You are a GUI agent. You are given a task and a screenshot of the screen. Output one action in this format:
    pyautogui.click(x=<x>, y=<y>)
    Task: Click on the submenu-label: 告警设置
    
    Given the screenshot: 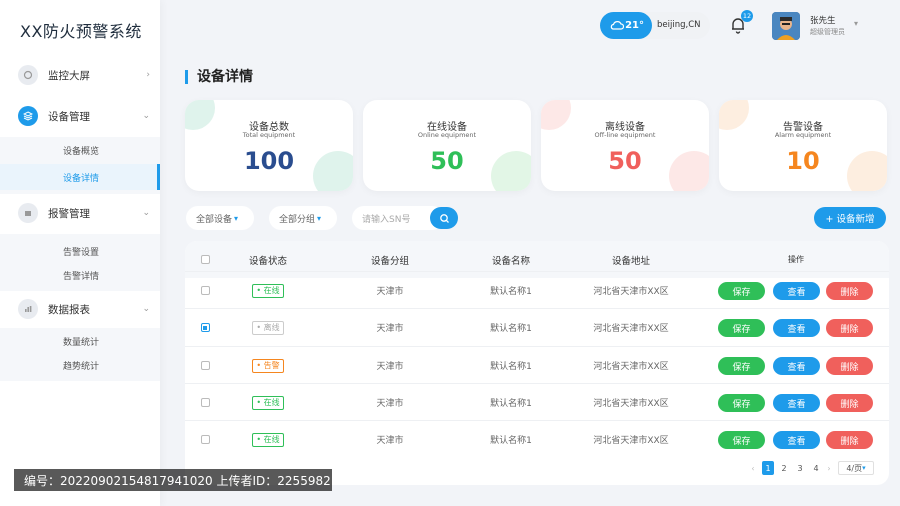 What is the action you would take?
    pyautogui.click(x=81, y=252)
    